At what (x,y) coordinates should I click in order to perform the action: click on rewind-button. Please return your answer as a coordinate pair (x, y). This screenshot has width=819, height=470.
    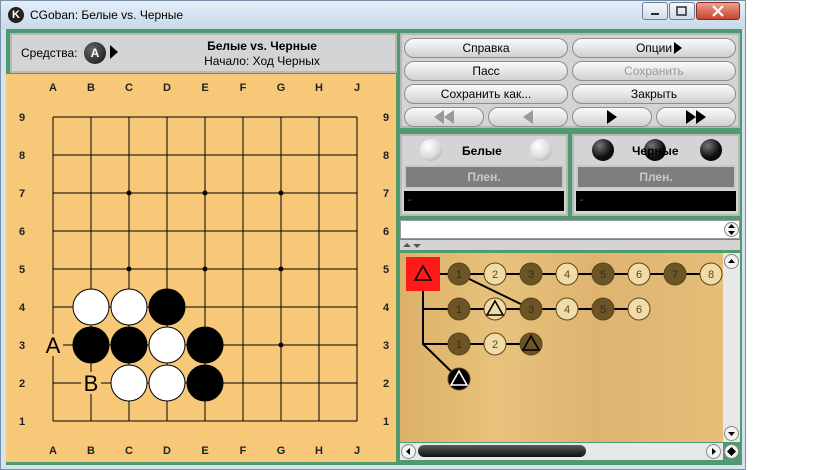
    Looking at the image, I should click on (444, 117).